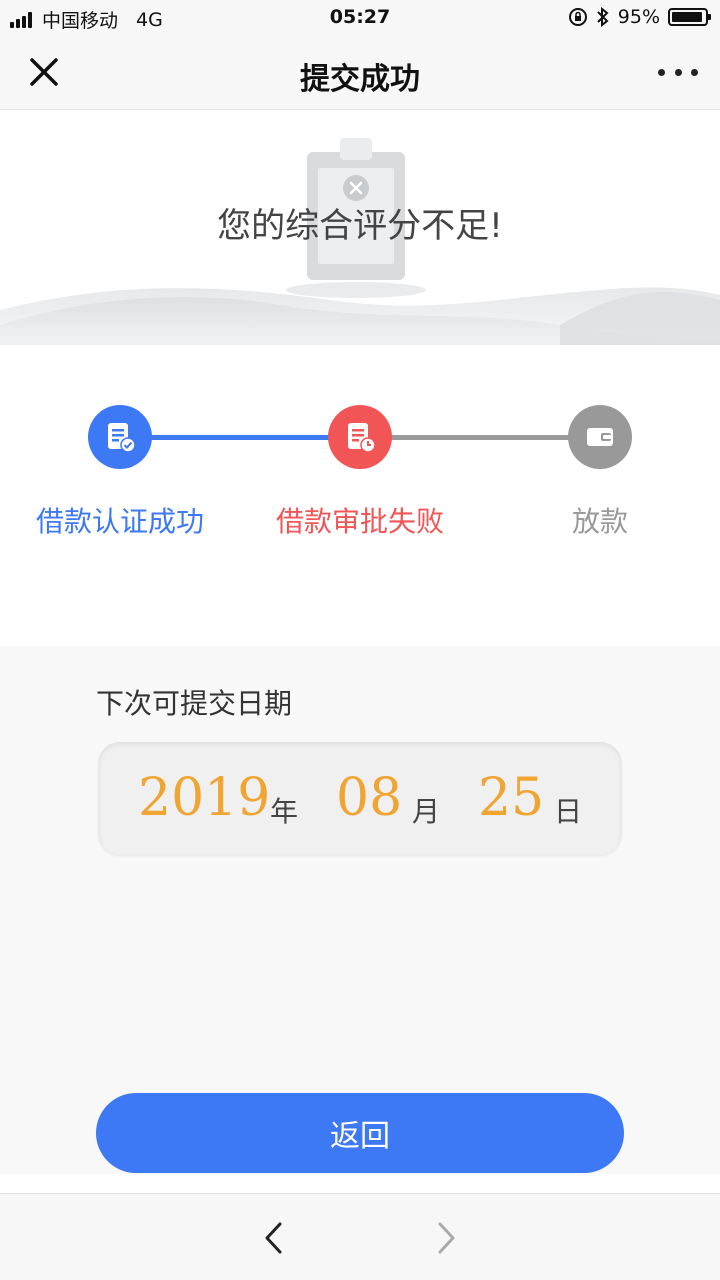  What do you see at coordinates (360, 18) in the screenshot?
I see `status-bar: 中国移动 4G 05:27 95%` at bounding box center [360, 18].